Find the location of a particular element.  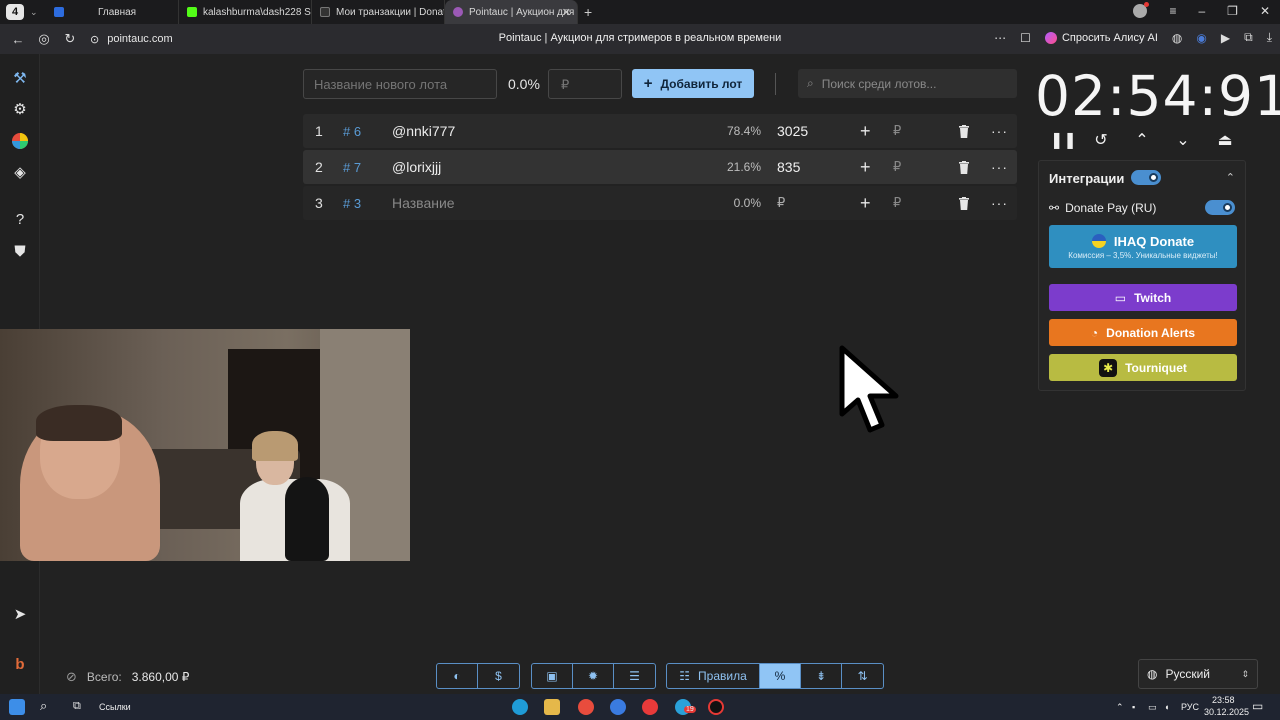

collections-icon: ⧉ is located at coordinates (1248, 37).